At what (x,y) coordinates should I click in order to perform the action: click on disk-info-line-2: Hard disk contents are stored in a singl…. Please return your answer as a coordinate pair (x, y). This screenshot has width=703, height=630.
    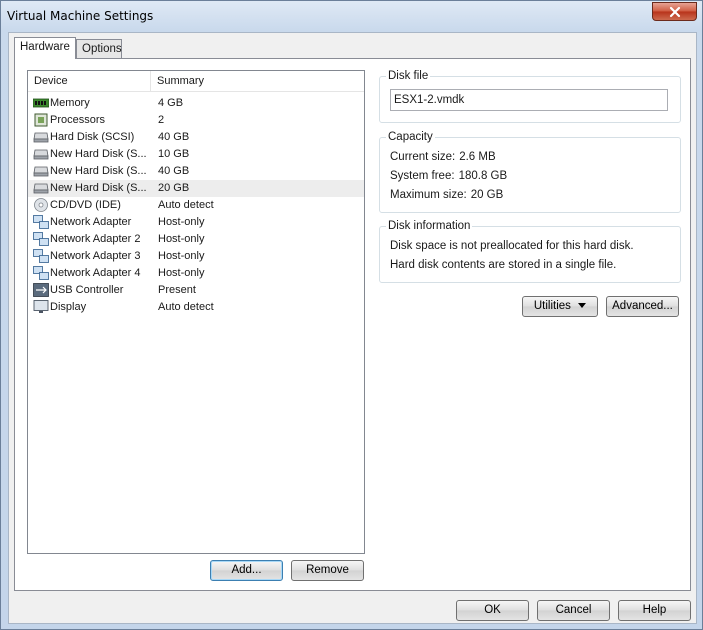
    Looking at the image, I should click on (503, 265).